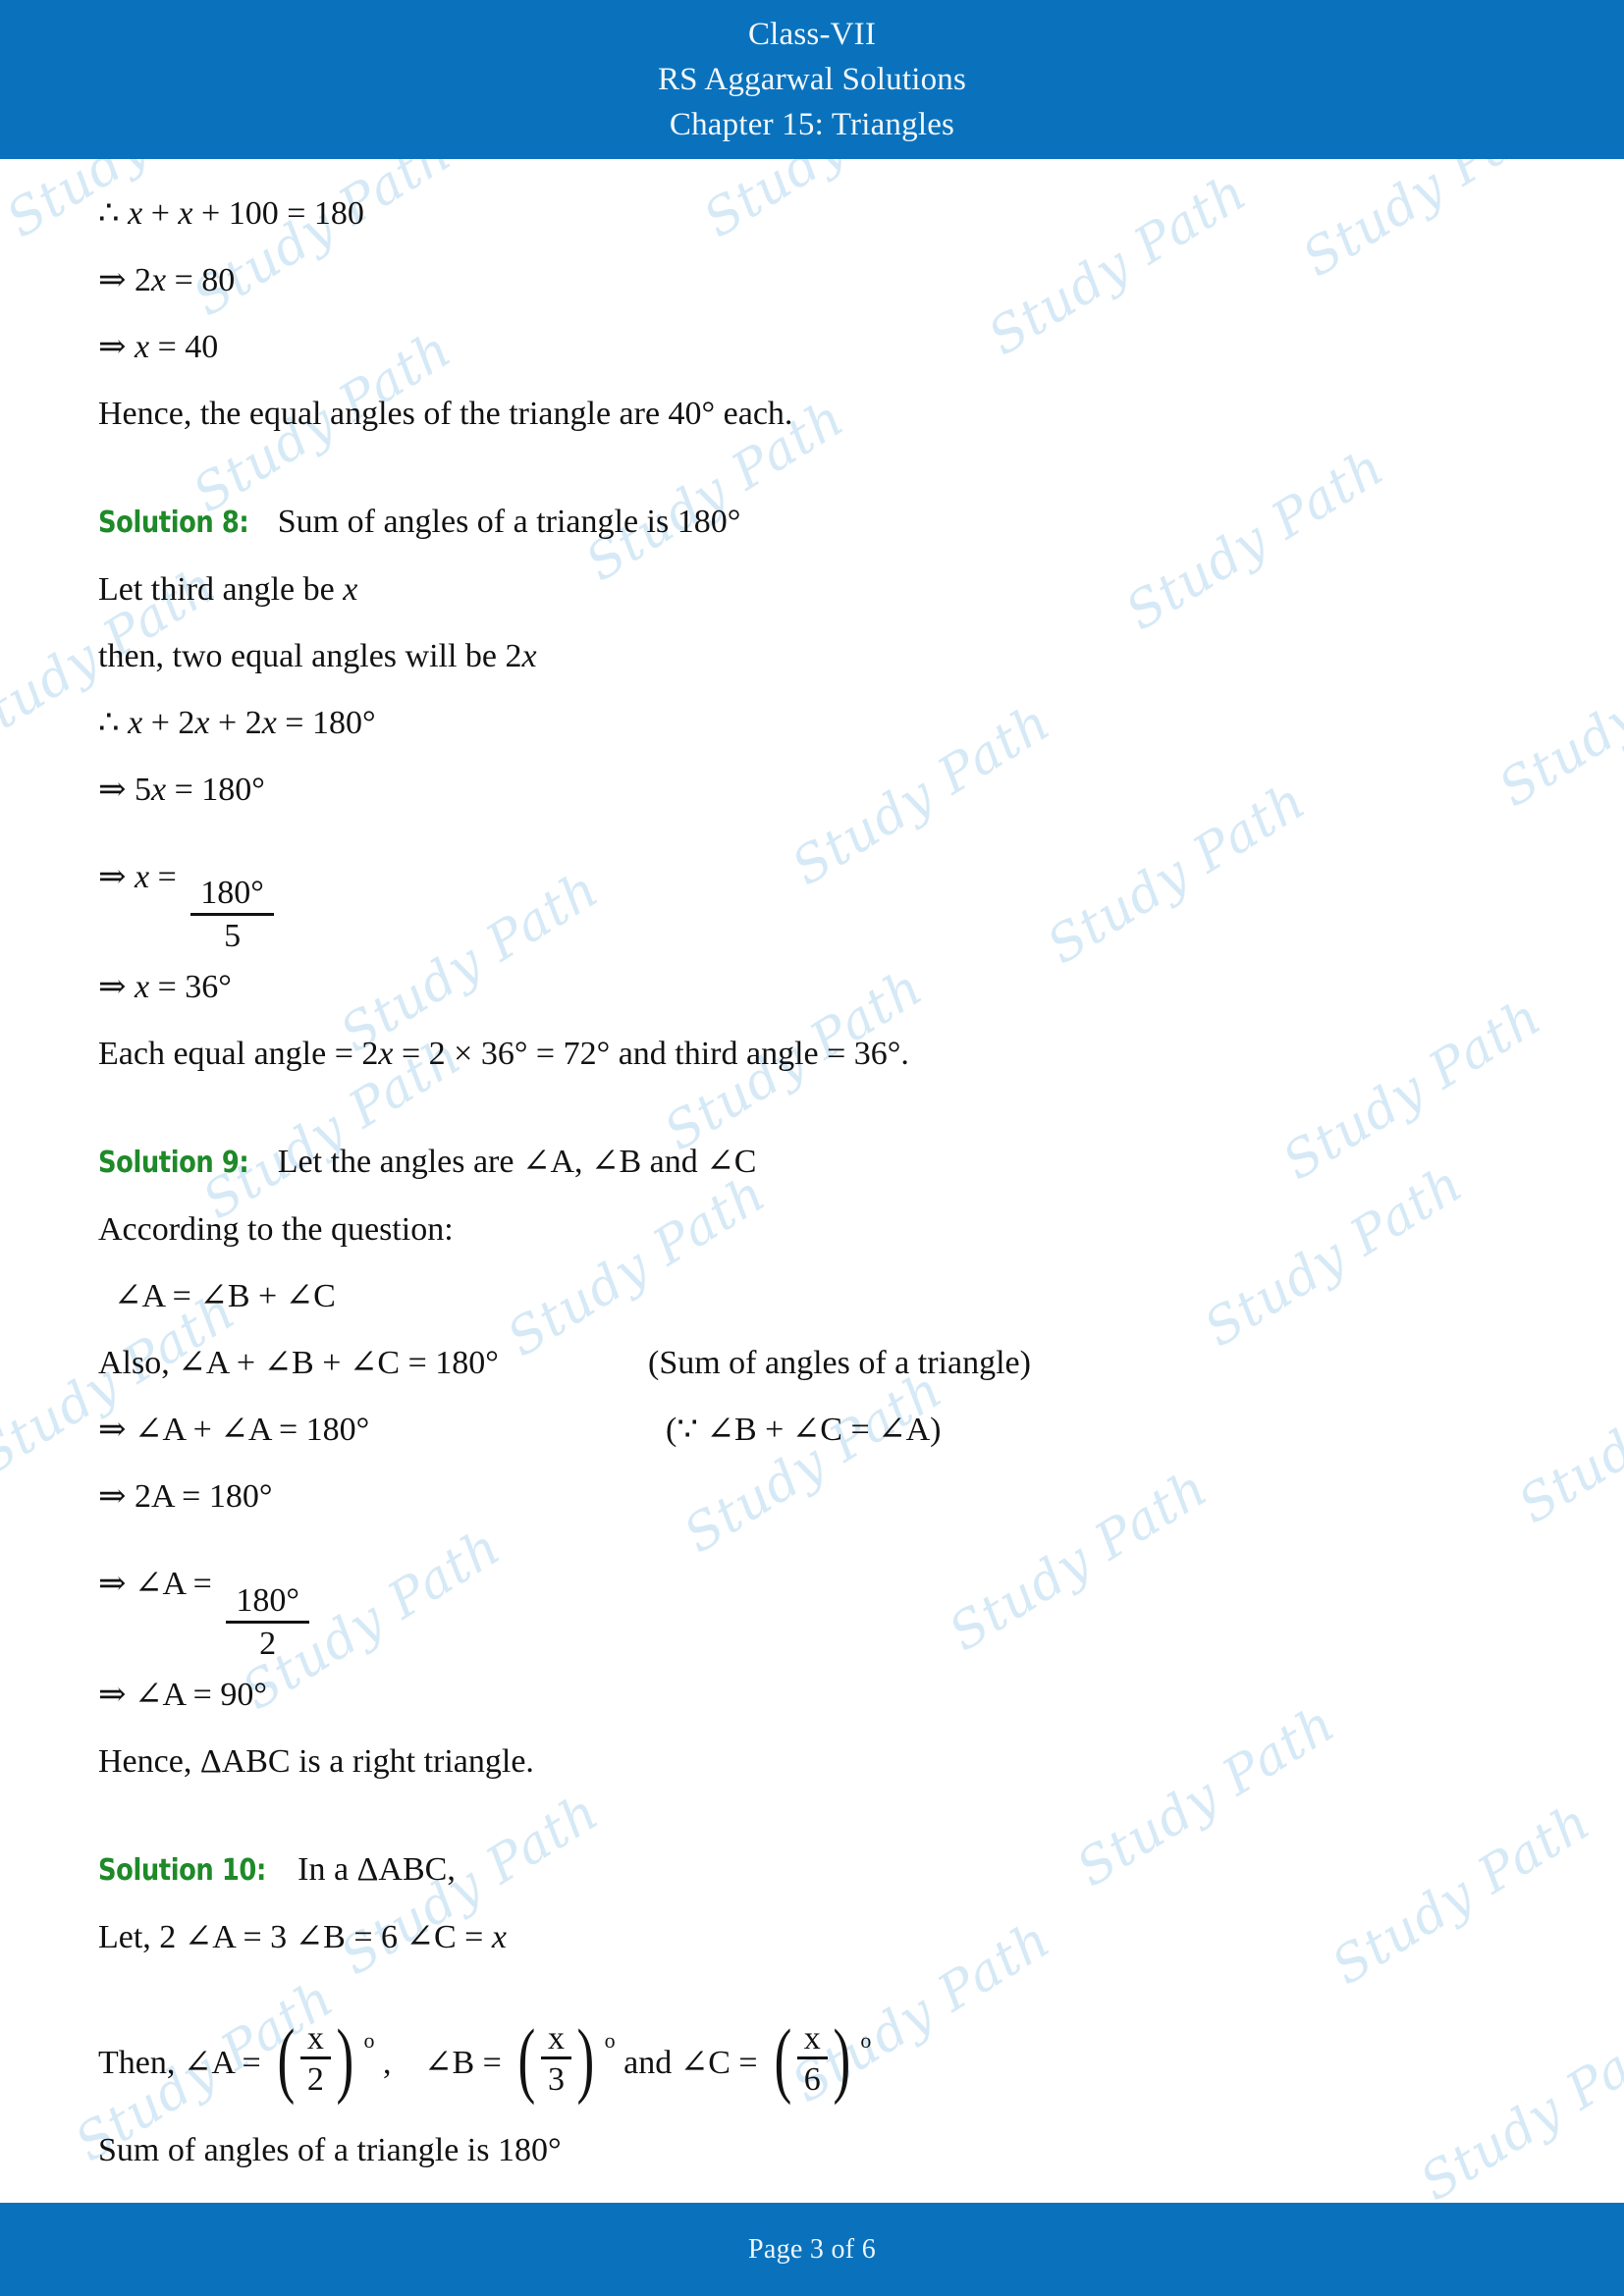  Describe the element at coordinates (517, 1162) in the screenshot. I see `solution-9-statement: Let the angles are ∠A, ∠B and ∠C` at that location.